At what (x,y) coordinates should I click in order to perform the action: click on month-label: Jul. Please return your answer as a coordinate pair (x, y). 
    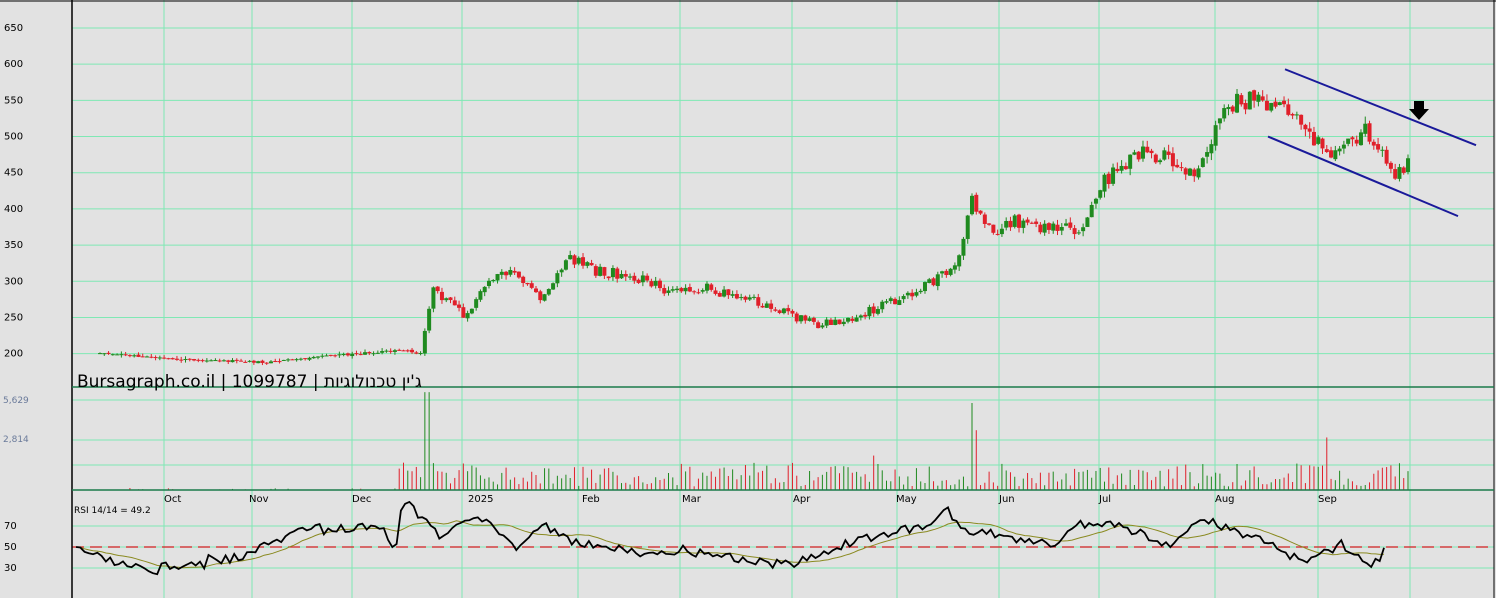
    Looking at the image, I should click on (1104, 499).